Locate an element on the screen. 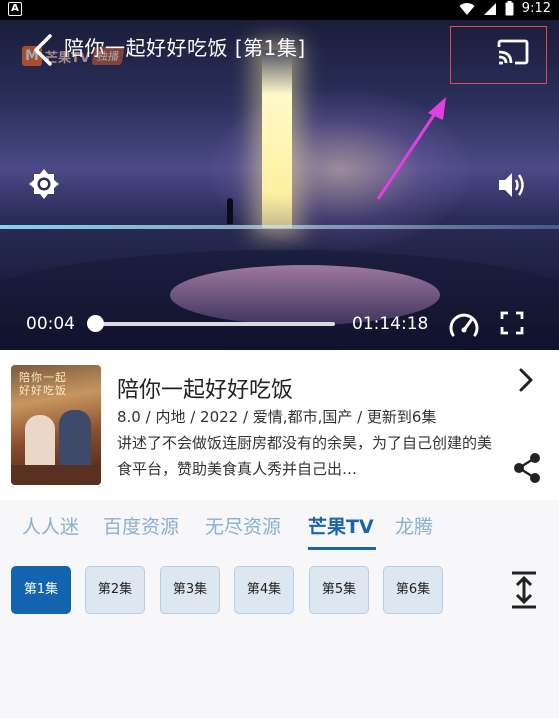 Image resolution: width=559 pixels, height=718 pixels. active-tab-indicator is located at coordinates (342, 548).